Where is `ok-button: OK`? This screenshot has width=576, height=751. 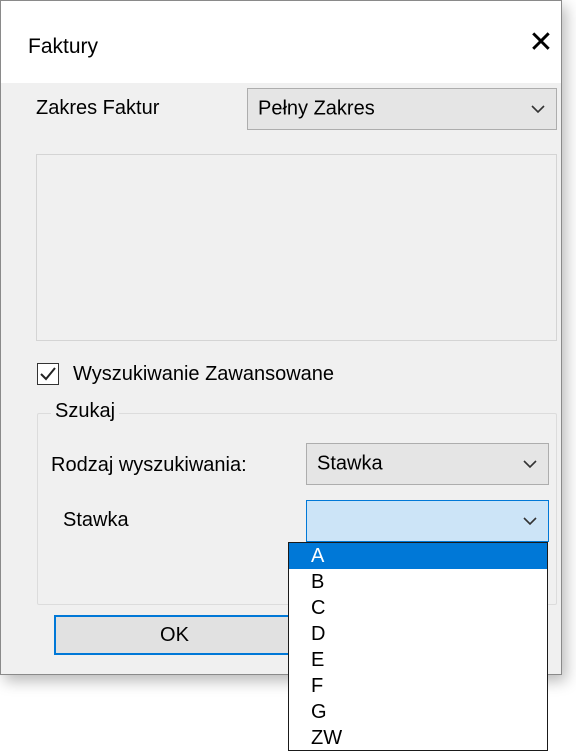 ok-button: OK is located at coordinates (174, 635).